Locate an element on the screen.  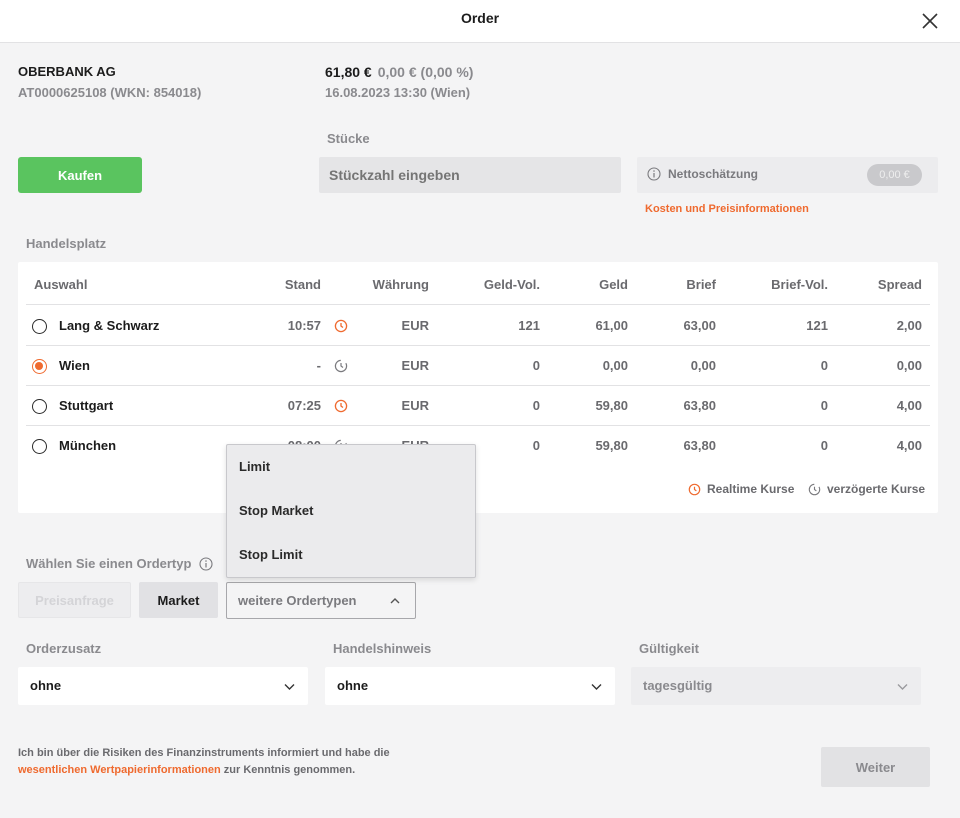
brief-cell: 63,00 is located at coordinates (699, 325).